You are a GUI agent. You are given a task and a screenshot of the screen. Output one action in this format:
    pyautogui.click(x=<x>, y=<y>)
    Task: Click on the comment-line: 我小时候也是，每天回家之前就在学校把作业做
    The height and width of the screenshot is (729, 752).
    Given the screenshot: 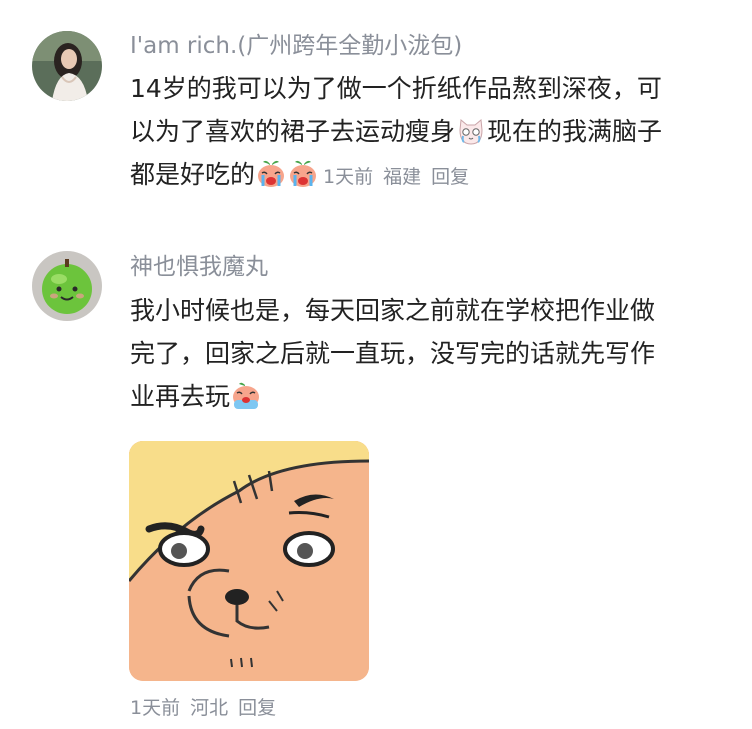 What is the action you would take?
    pyautogui.click(x=393, y=310)
    